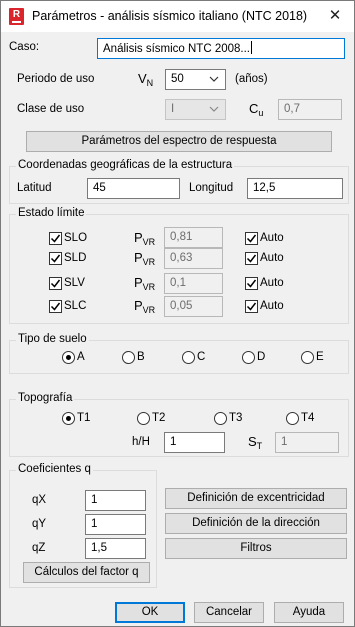 This screenshot has height=627, width=355. I want to click on st-subscript: T, so click(259, 446).